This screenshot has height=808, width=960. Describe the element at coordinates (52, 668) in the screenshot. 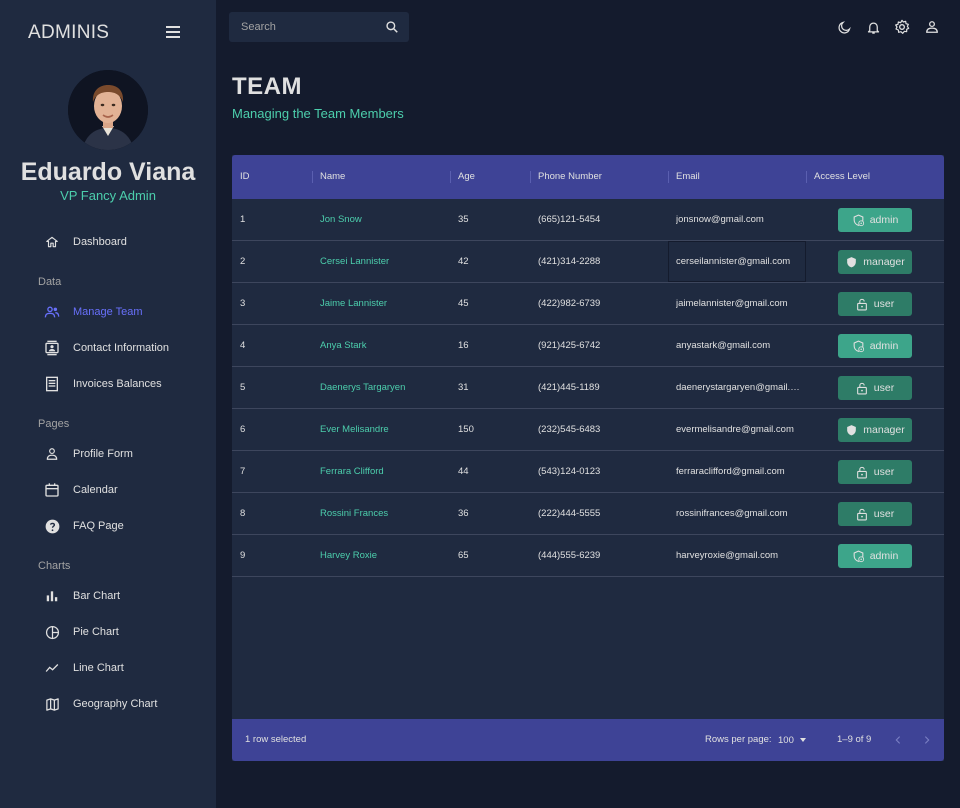

I see `line-chart-icon` at that location.